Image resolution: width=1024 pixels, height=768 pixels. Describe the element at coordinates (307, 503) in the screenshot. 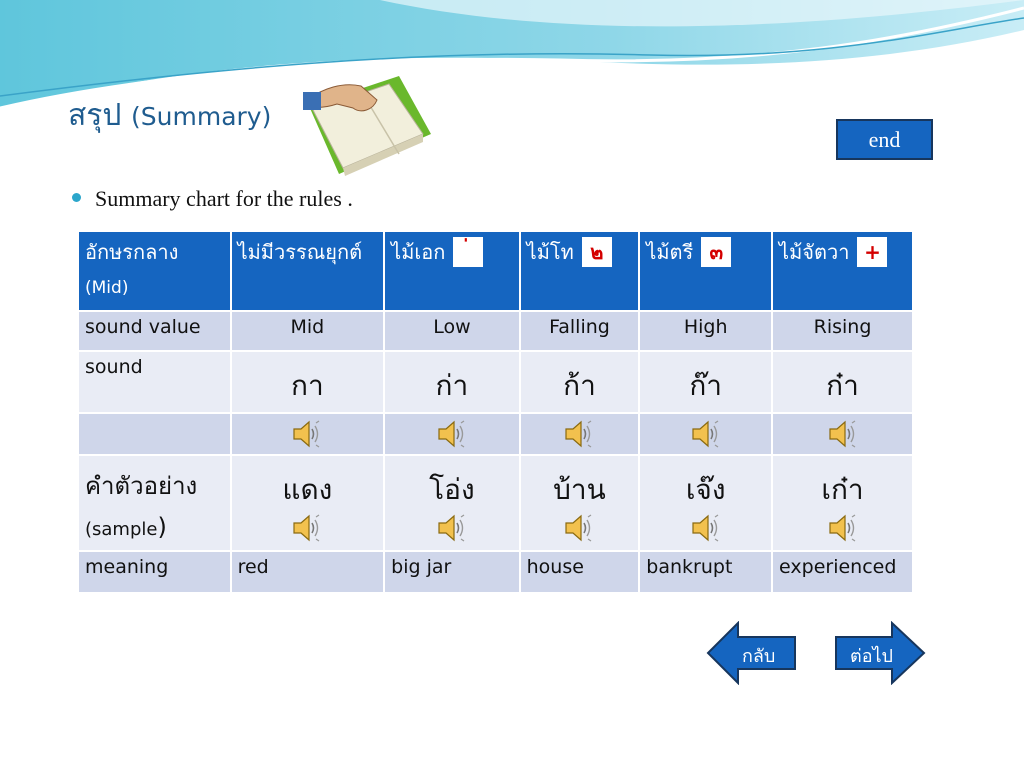

I see `table-cell: แดง` at that location.